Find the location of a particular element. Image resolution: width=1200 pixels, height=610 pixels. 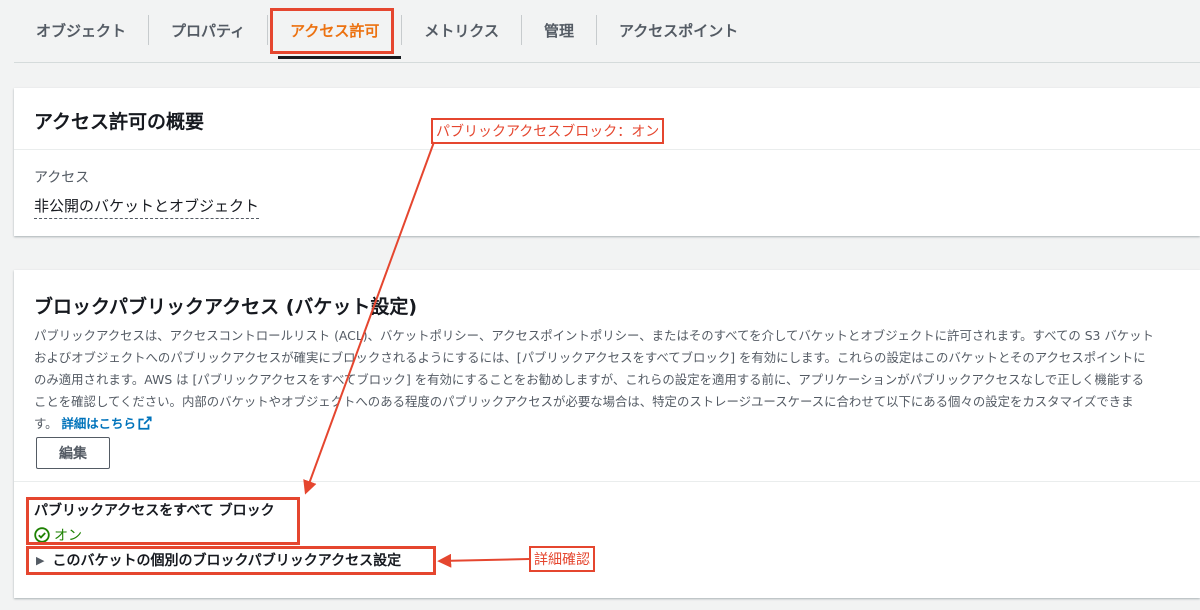

edit-button: 編集 is located at coordinates (73, 453).